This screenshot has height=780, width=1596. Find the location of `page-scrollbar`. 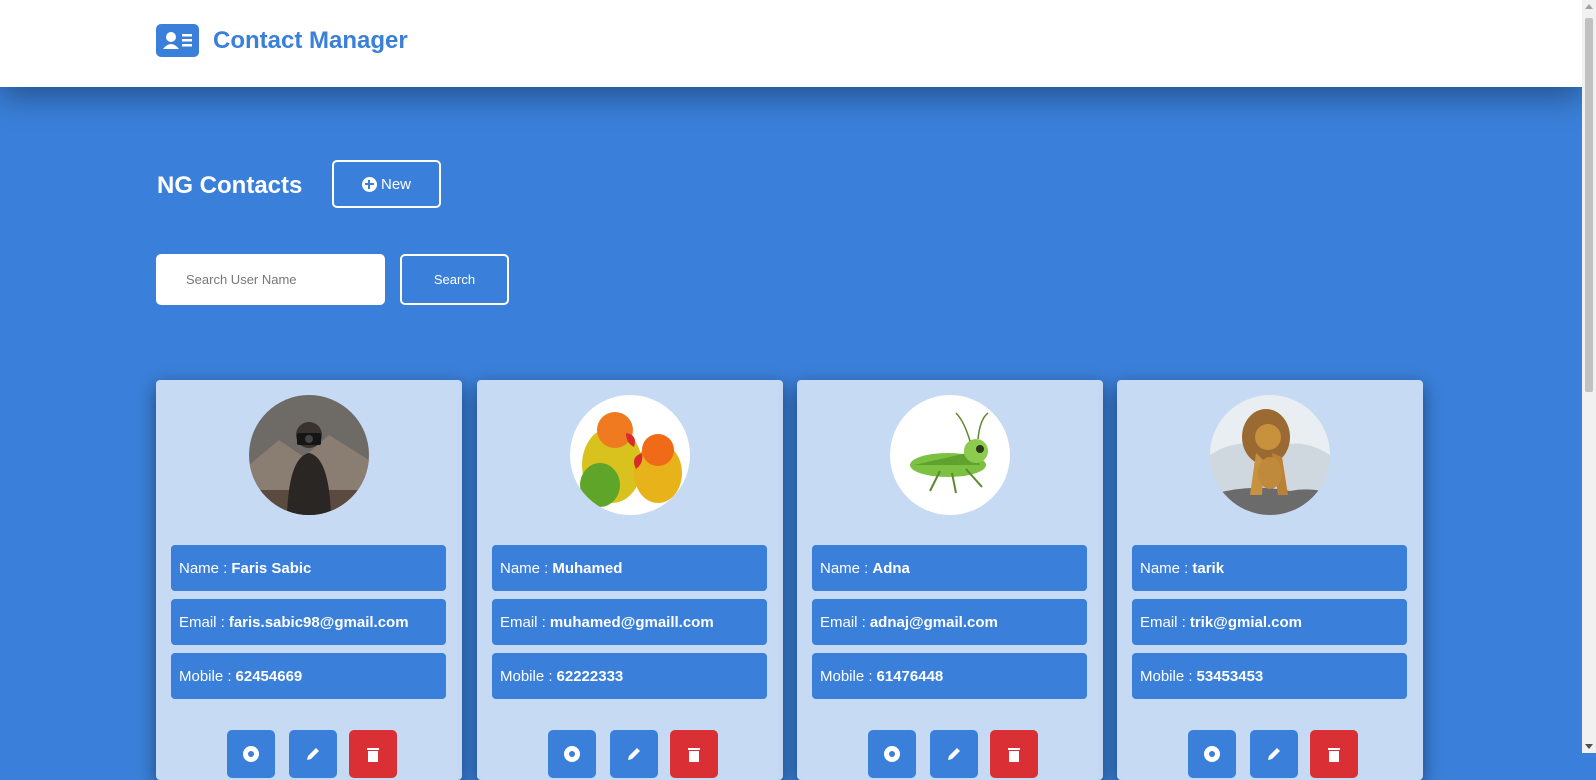

page-scrollbar is located at coordinates (1589, 376).